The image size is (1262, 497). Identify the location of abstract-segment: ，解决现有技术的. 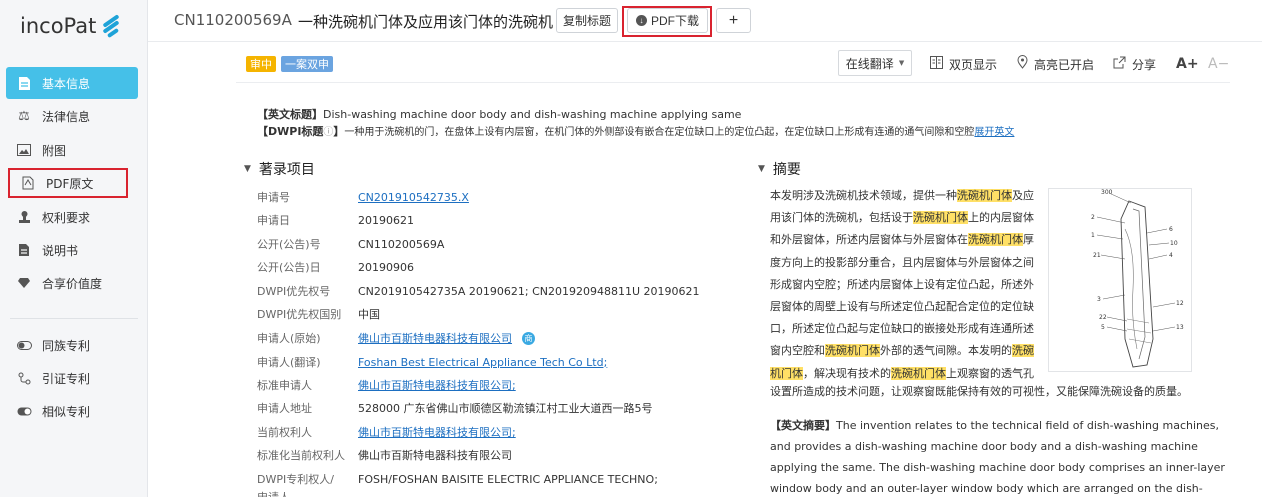
(847, 373).